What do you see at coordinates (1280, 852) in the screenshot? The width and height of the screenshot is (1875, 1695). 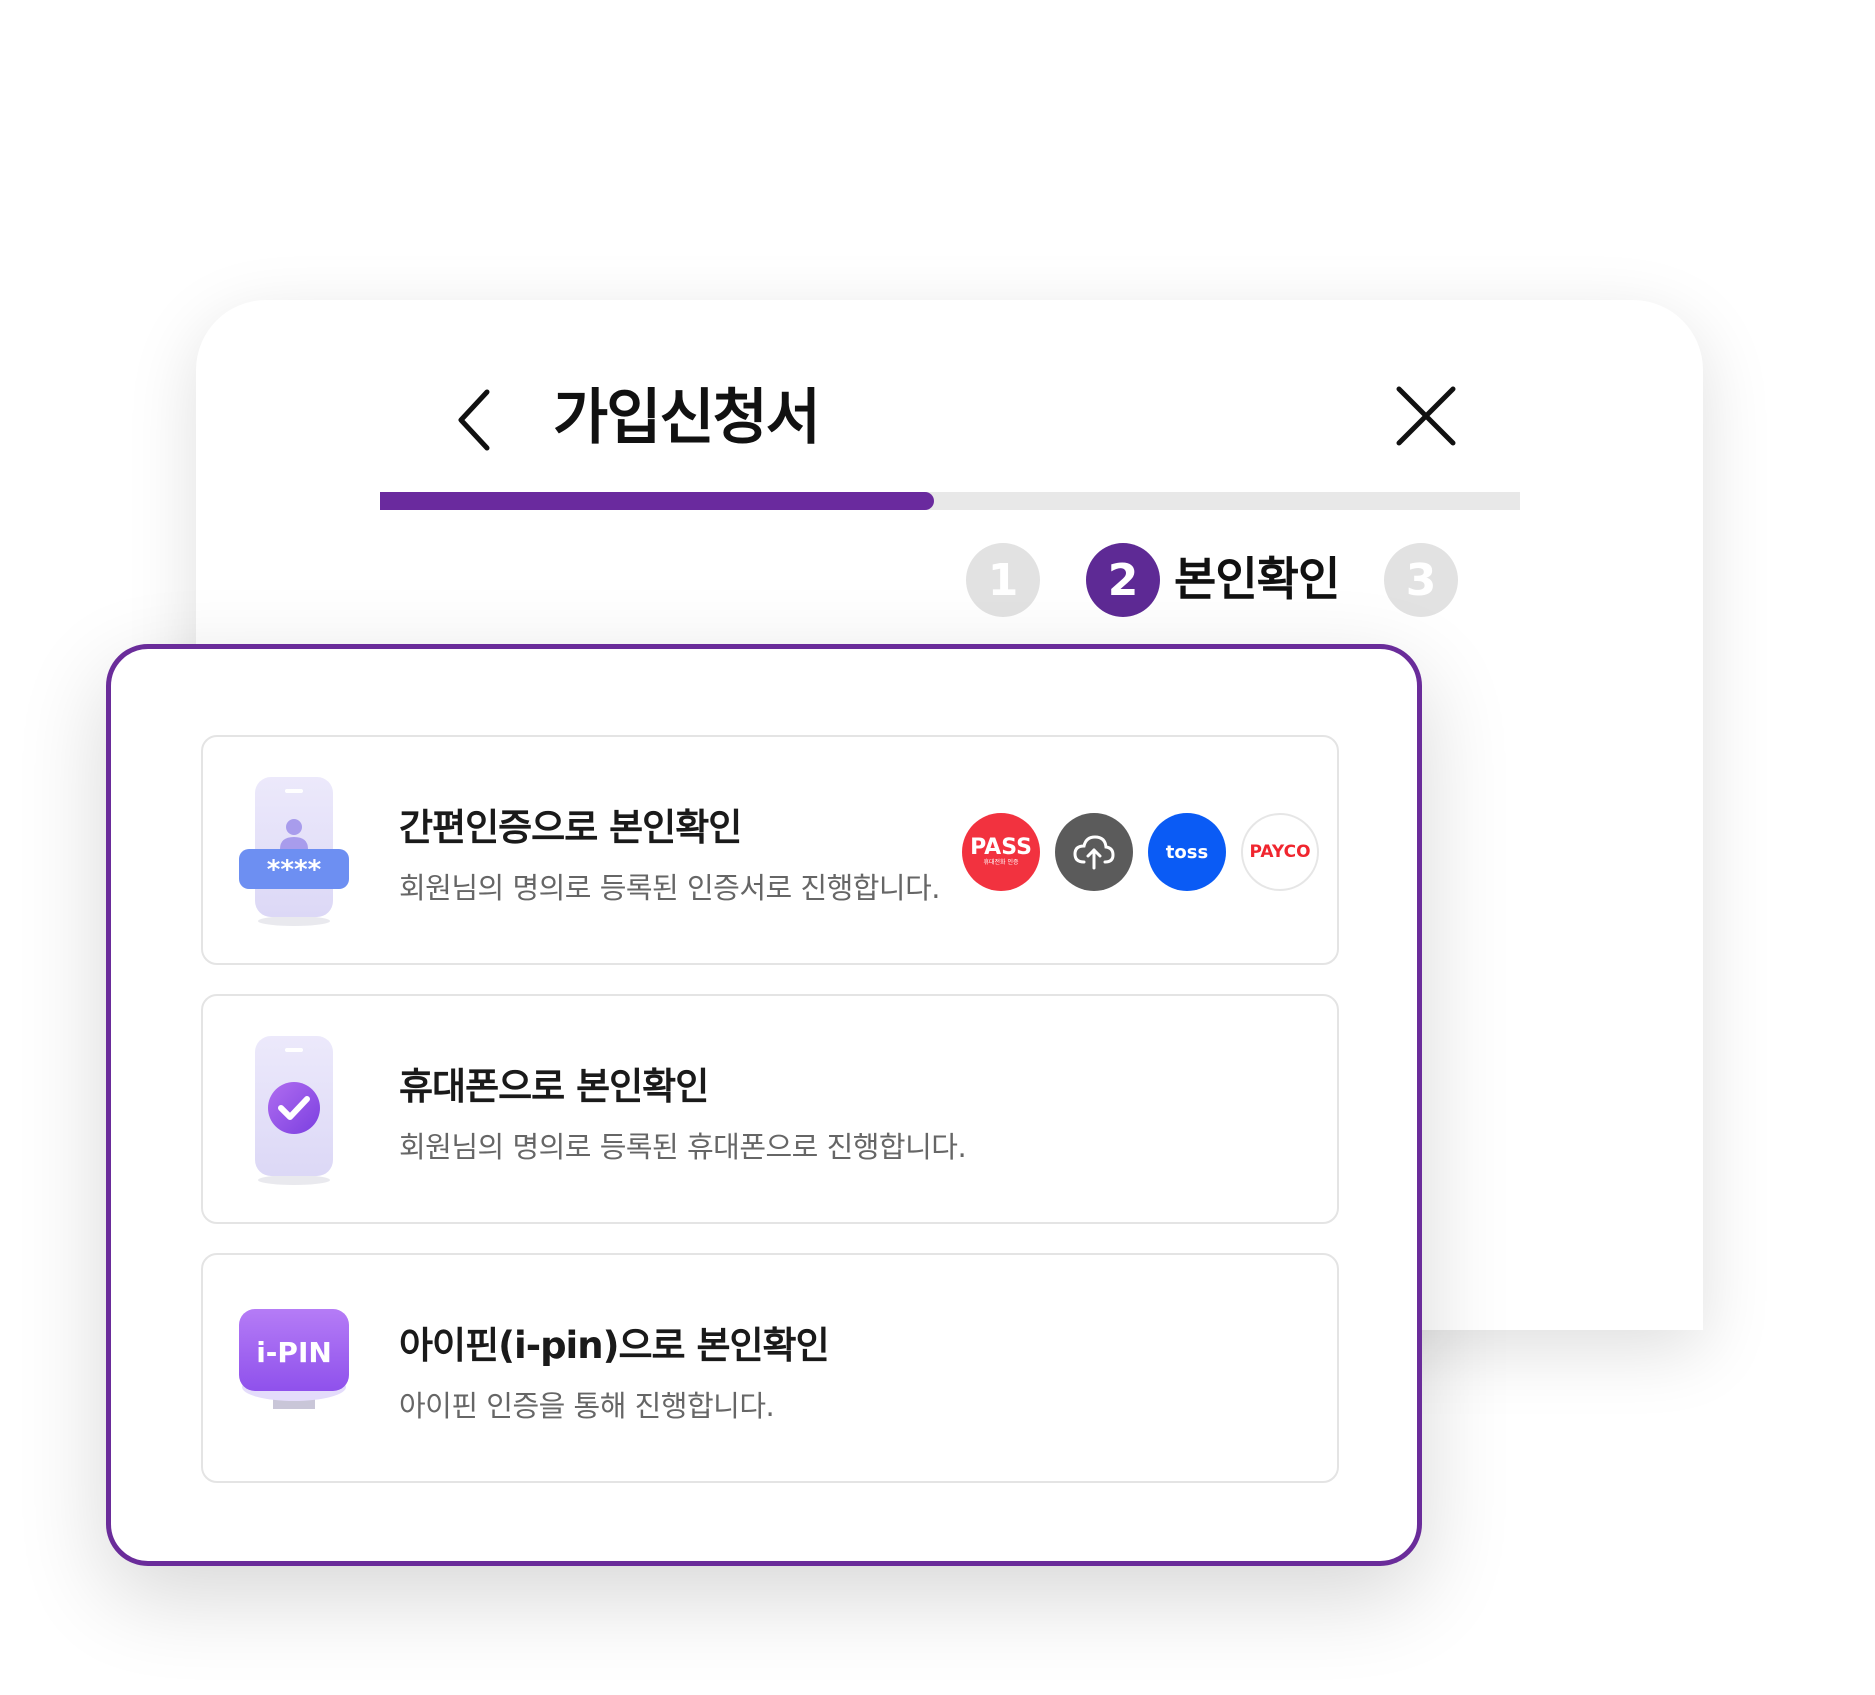 I see `payco-logo: PAYCO` at bounding box center [1280, 852].